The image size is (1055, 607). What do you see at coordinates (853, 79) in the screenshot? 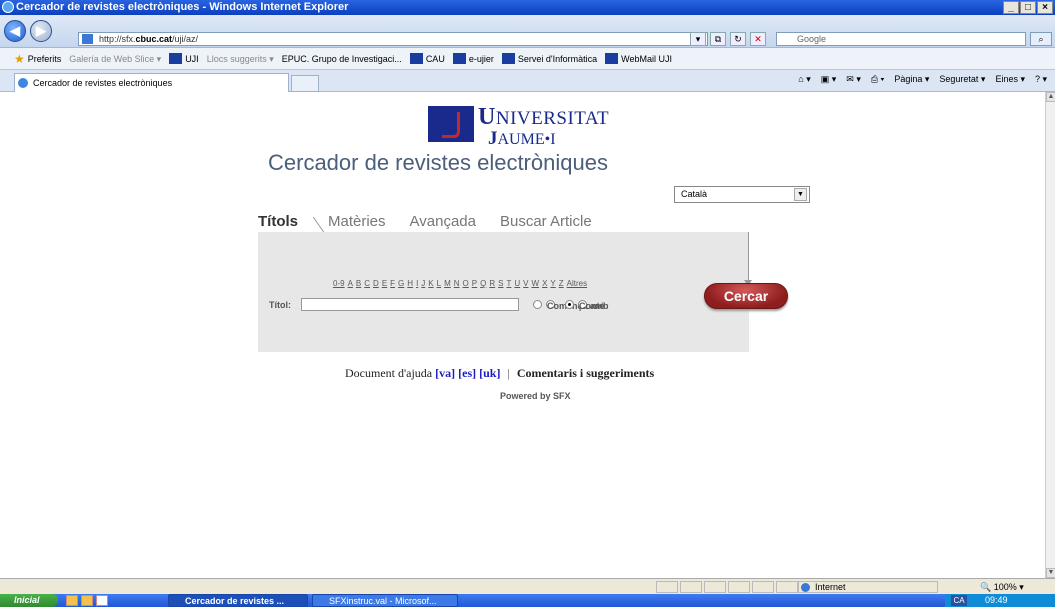
I see `mail-icon: ✉ ▾` at bounding box center [853, 79].